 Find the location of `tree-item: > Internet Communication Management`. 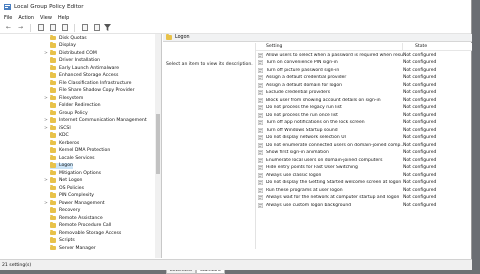

tree-item: > Internet Communication Management is located at coordinates (95, 120).